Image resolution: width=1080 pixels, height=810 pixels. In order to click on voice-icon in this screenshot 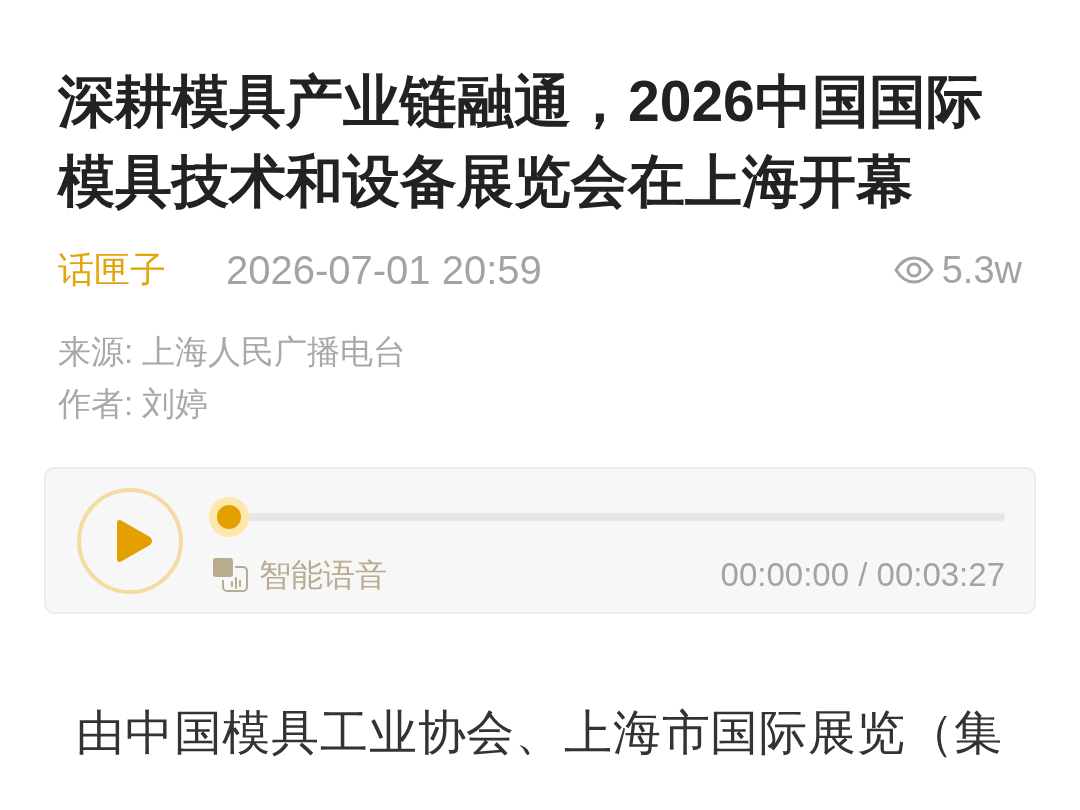, I will do `click(231, 575)`.